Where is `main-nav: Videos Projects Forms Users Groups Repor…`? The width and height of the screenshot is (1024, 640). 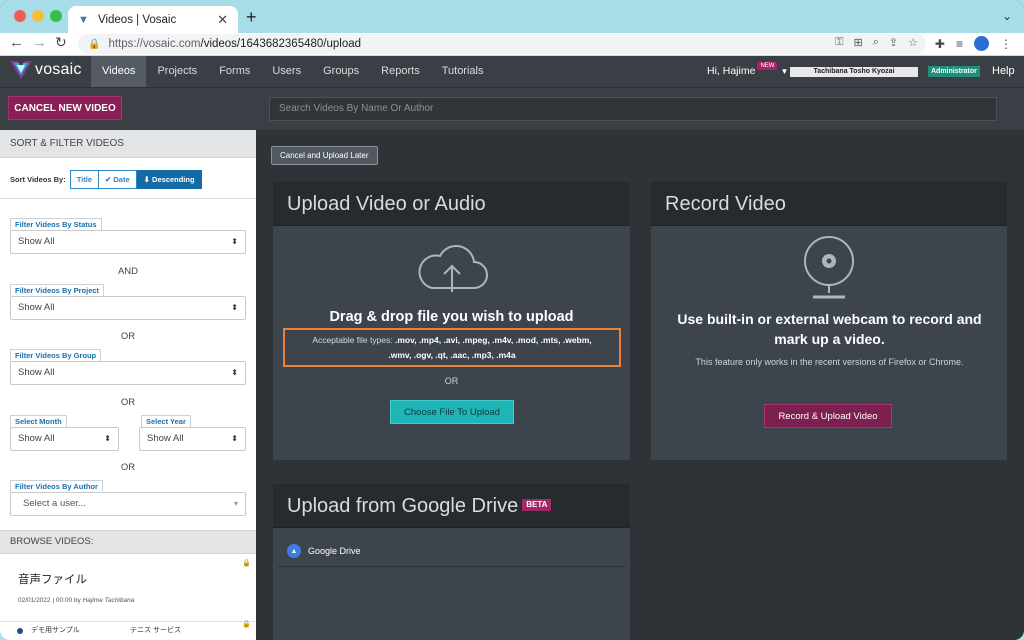 main-nav: Videos Projects Forms Users Groups Repor… is located at coordinates (292, 71).